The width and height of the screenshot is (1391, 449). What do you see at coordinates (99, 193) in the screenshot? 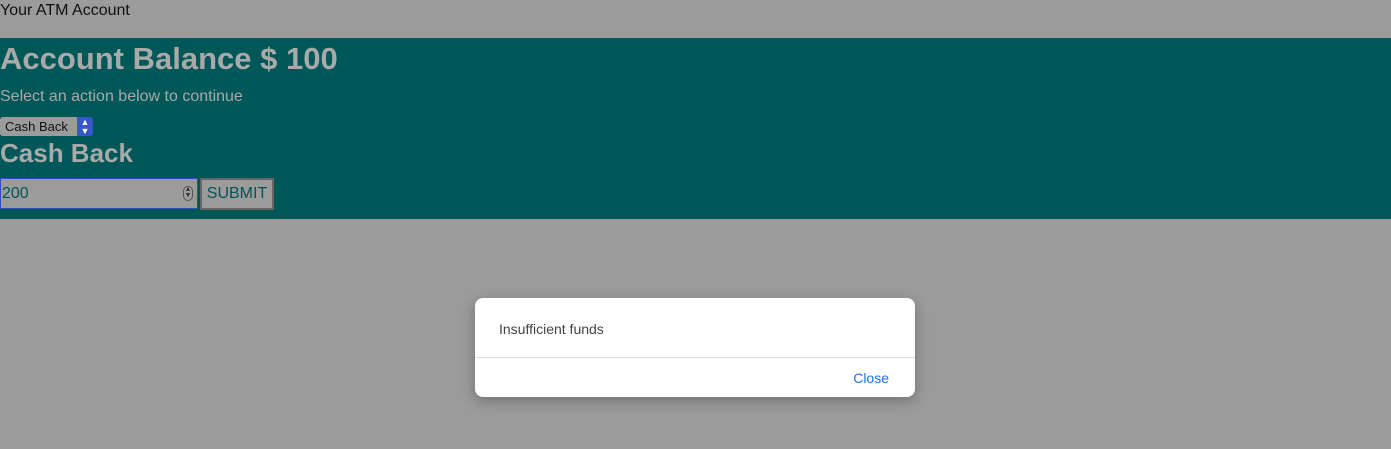
I see `amount-input: 200 ▲ ▼` at bounding box center [99, 193].